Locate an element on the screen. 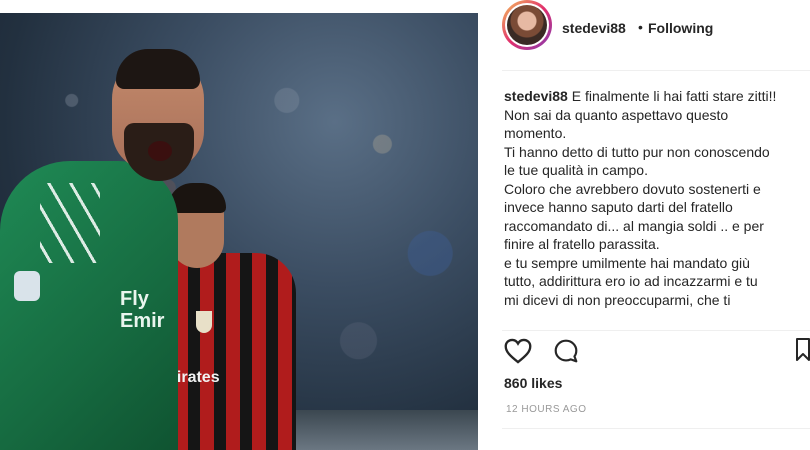  avatar-ring is located at coordinates (527, 25).